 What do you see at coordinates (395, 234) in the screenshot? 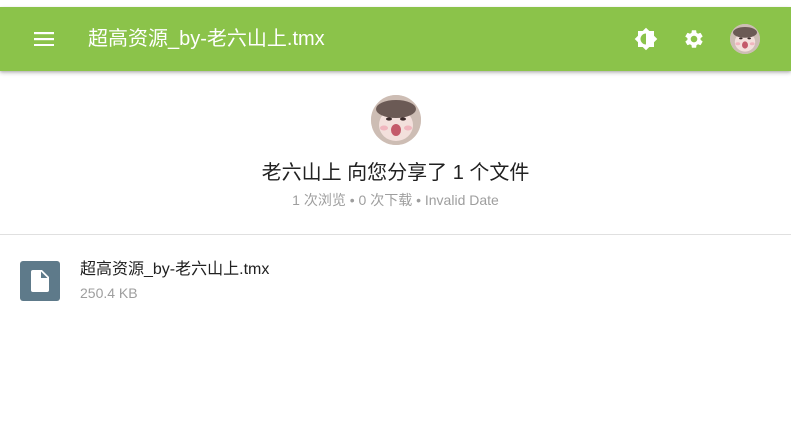
I see `divider` at bounding box center [395, 234].